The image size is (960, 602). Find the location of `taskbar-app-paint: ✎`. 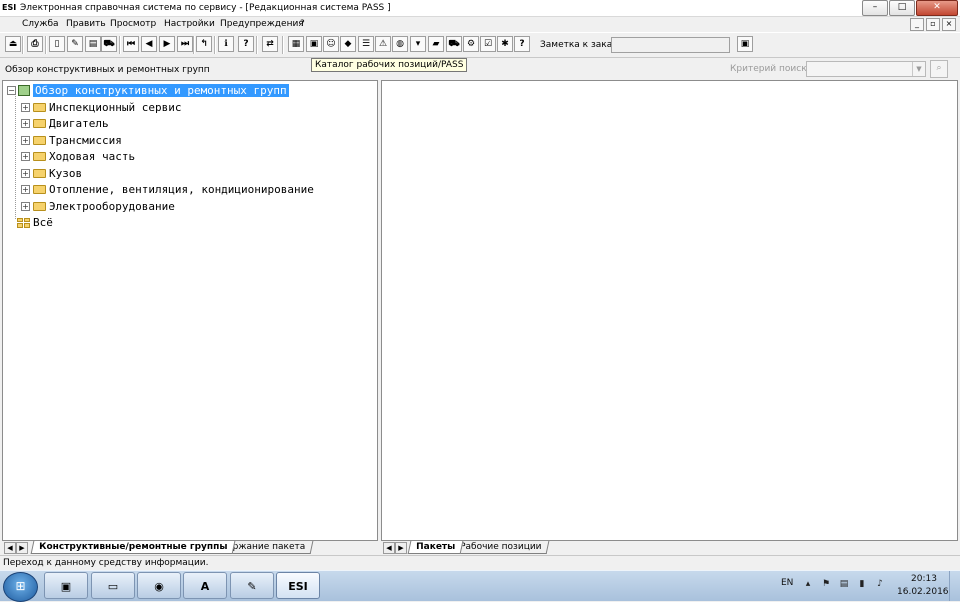

taskbar-app-paint: ✎ is located at coordinates (252, 585).